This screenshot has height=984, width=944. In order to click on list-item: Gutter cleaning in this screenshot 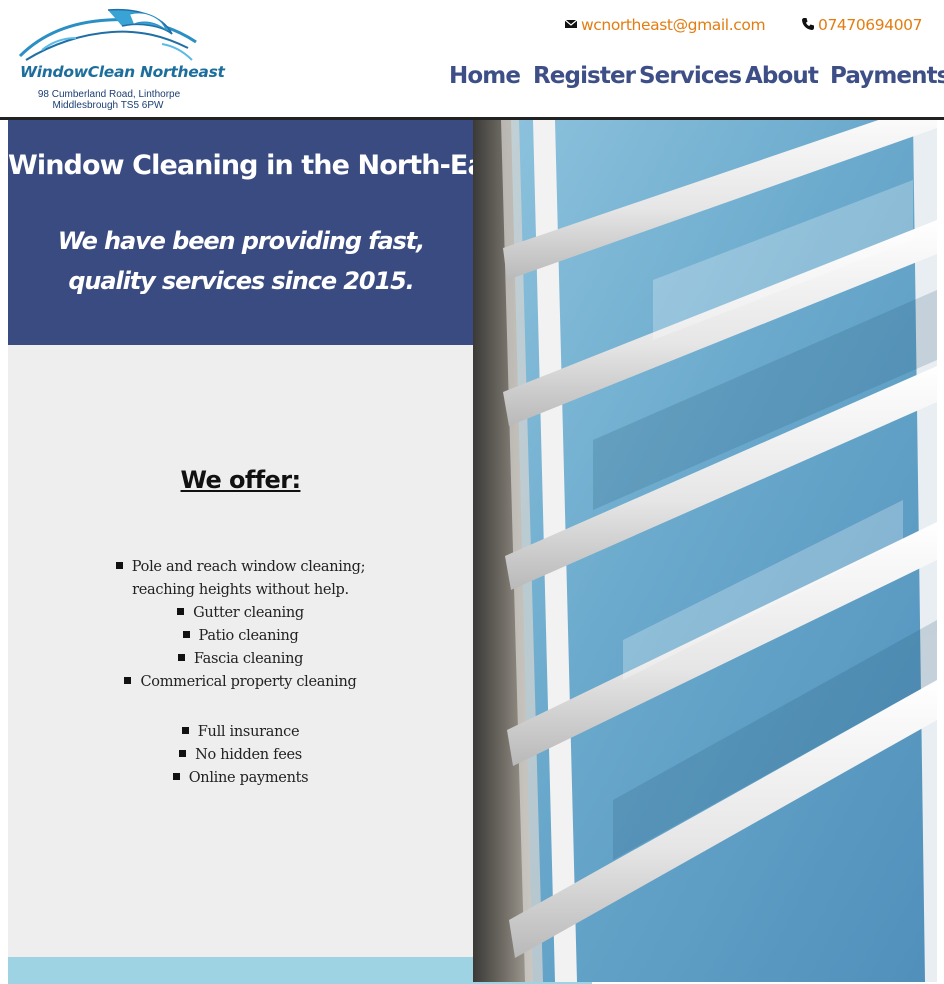, I will do `click(240, 613)`.